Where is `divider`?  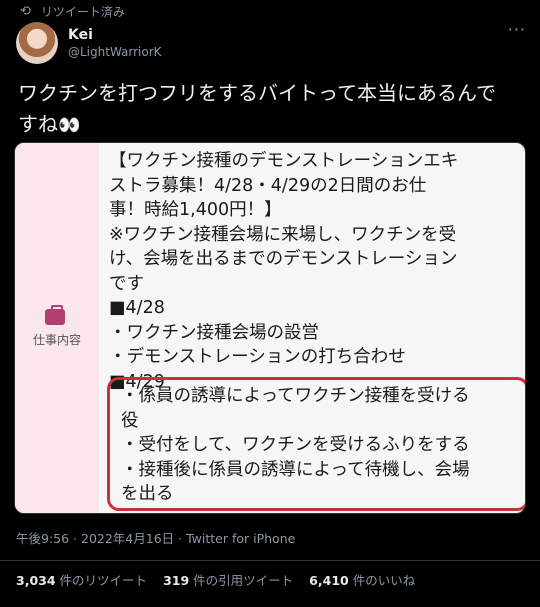 divider is located at coordinates (270, 560).